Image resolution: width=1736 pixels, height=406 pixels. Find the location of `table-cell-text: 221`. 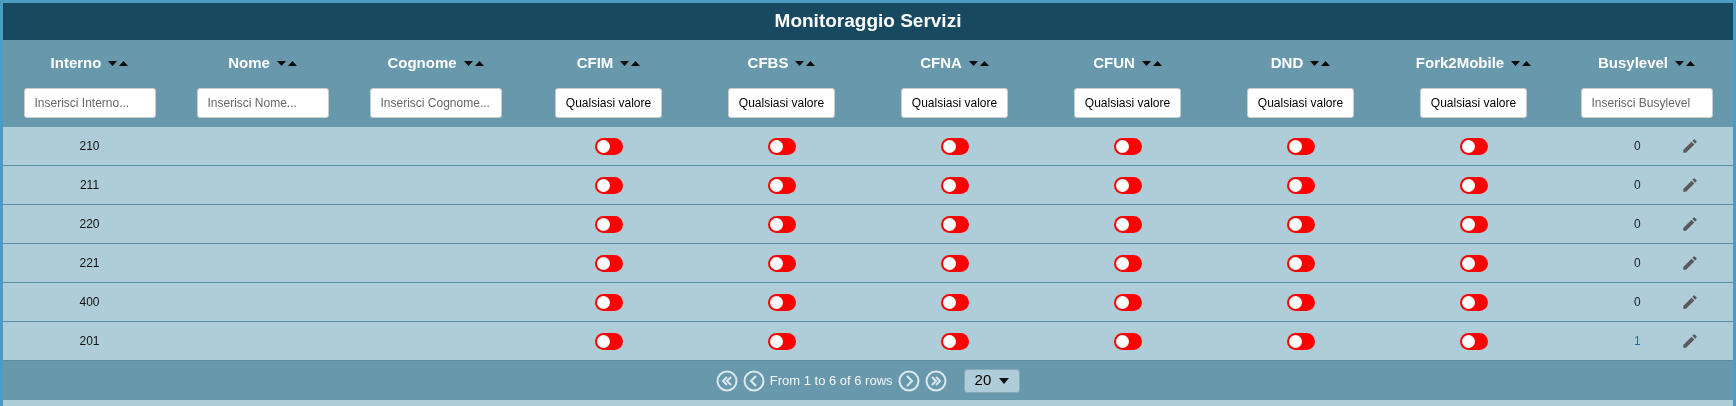

table-cell-text: 221 is located at coordinates (89, 263).